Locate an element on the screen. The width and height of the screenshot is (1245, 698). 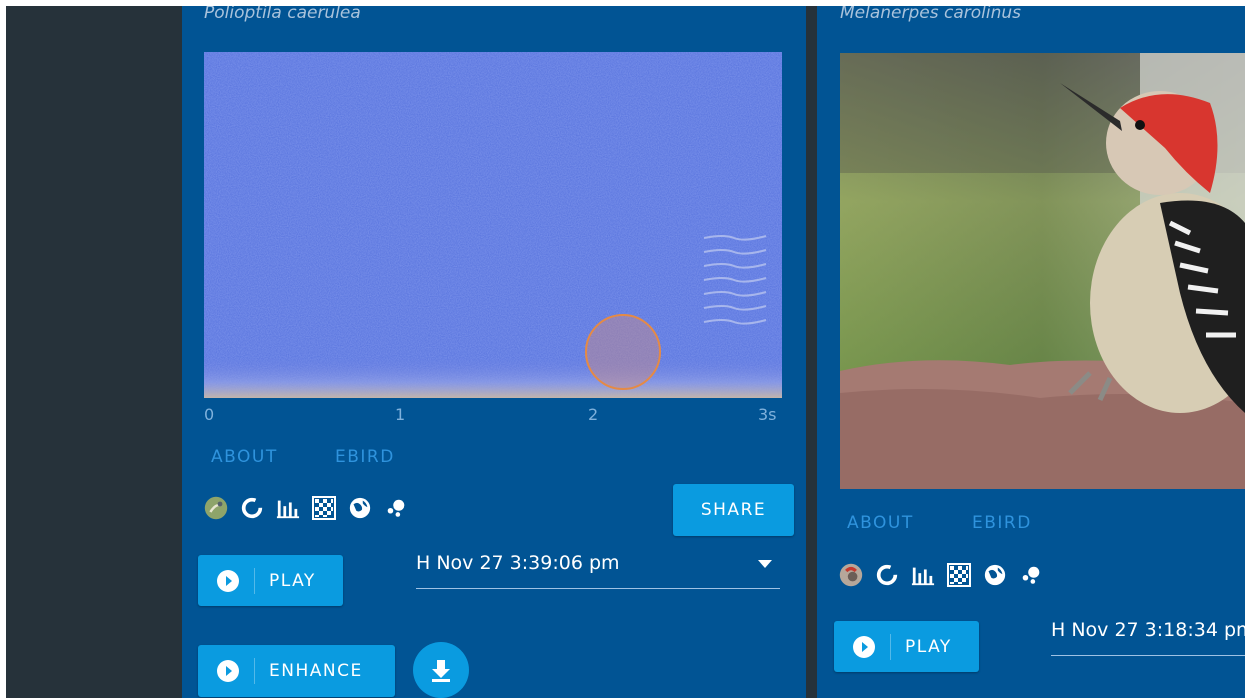
chevron-down-icon is located at coordinates (765, 564).